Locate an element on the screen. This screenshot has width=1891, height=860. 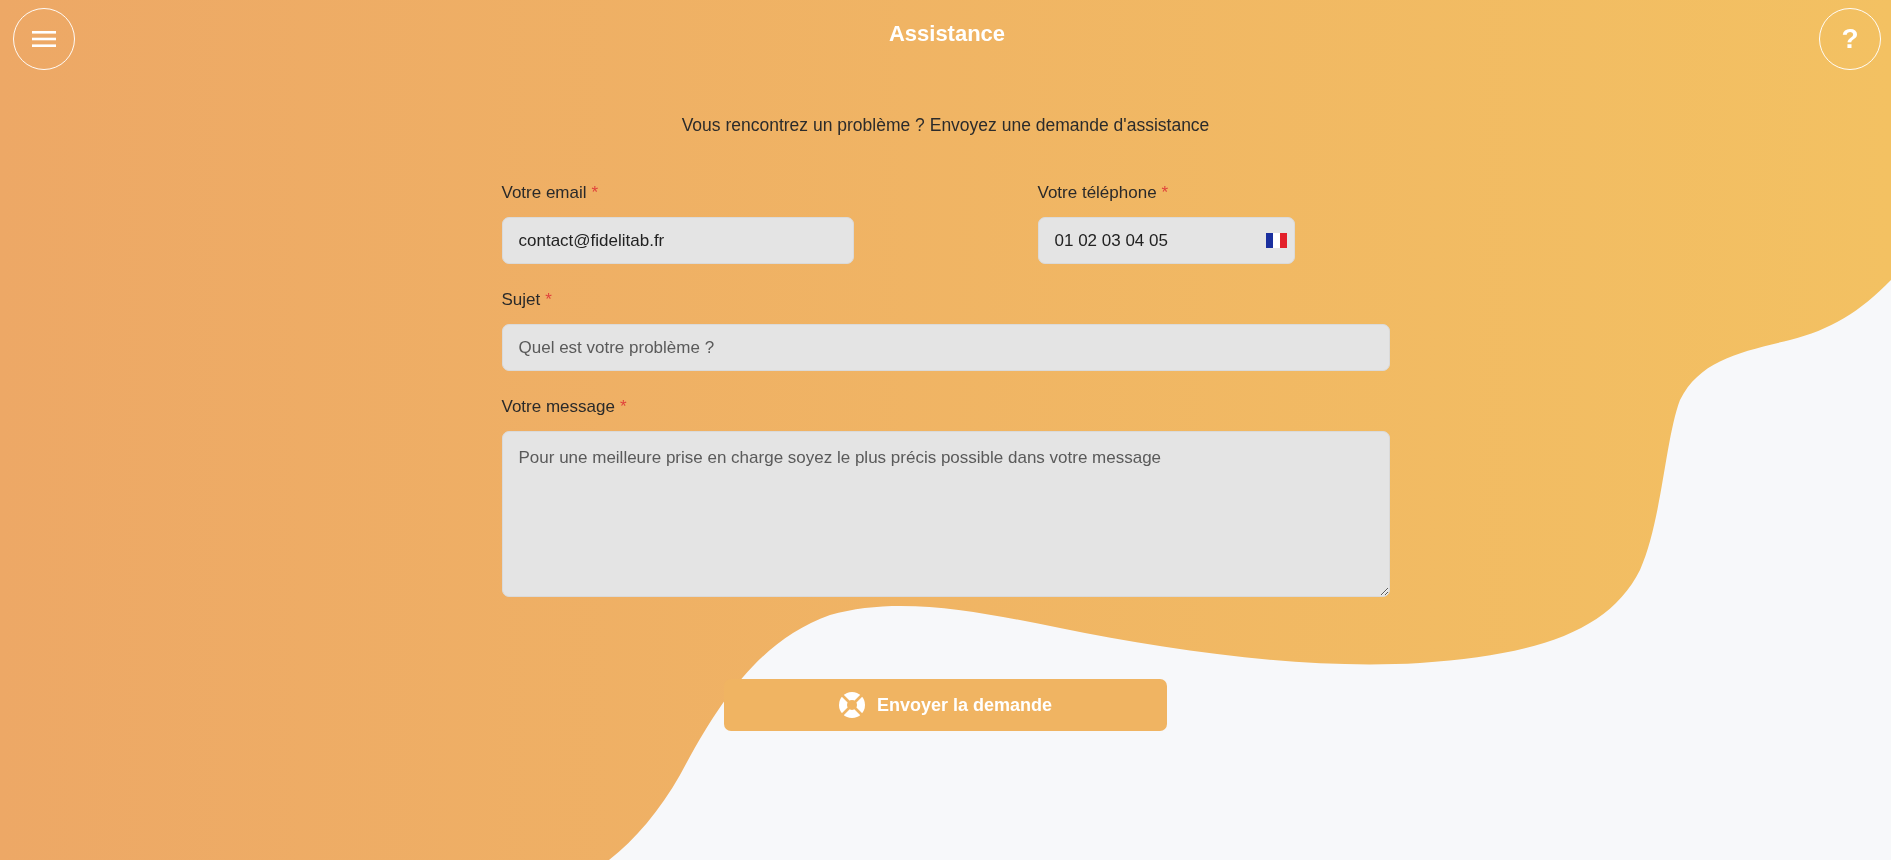
page-title: Assistance is located at coordinates (947, 34).